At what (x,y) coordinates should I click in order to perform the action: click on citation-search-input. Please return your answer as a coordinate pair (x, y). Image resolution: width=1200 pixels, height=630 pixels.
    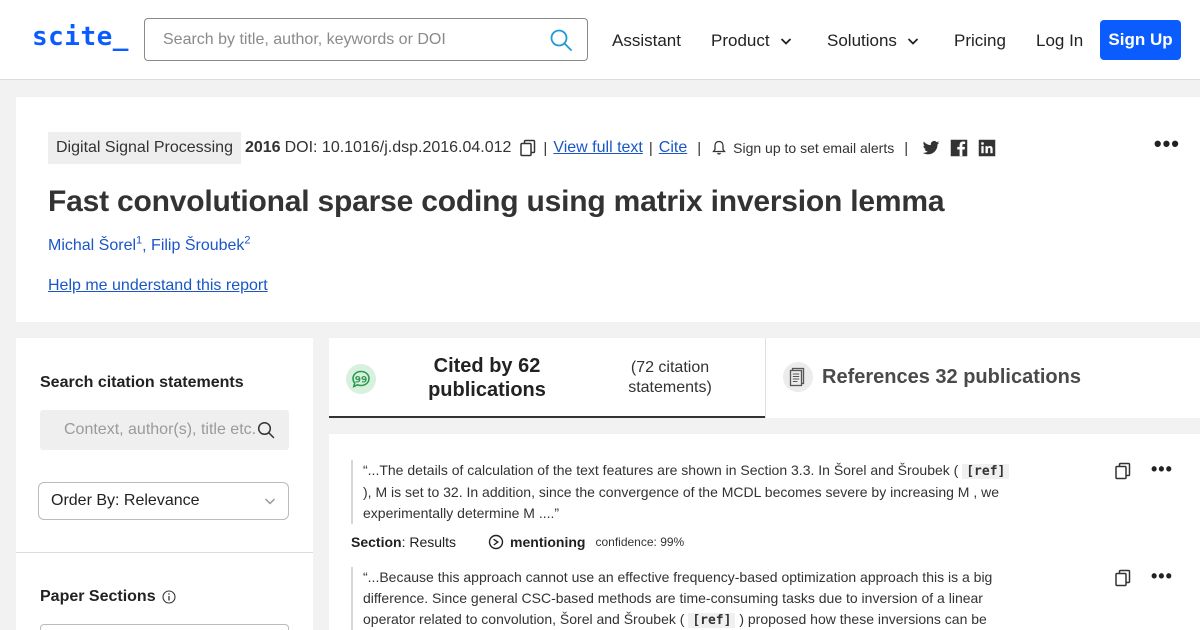
    Looking at the image, I should click on (148, 430).